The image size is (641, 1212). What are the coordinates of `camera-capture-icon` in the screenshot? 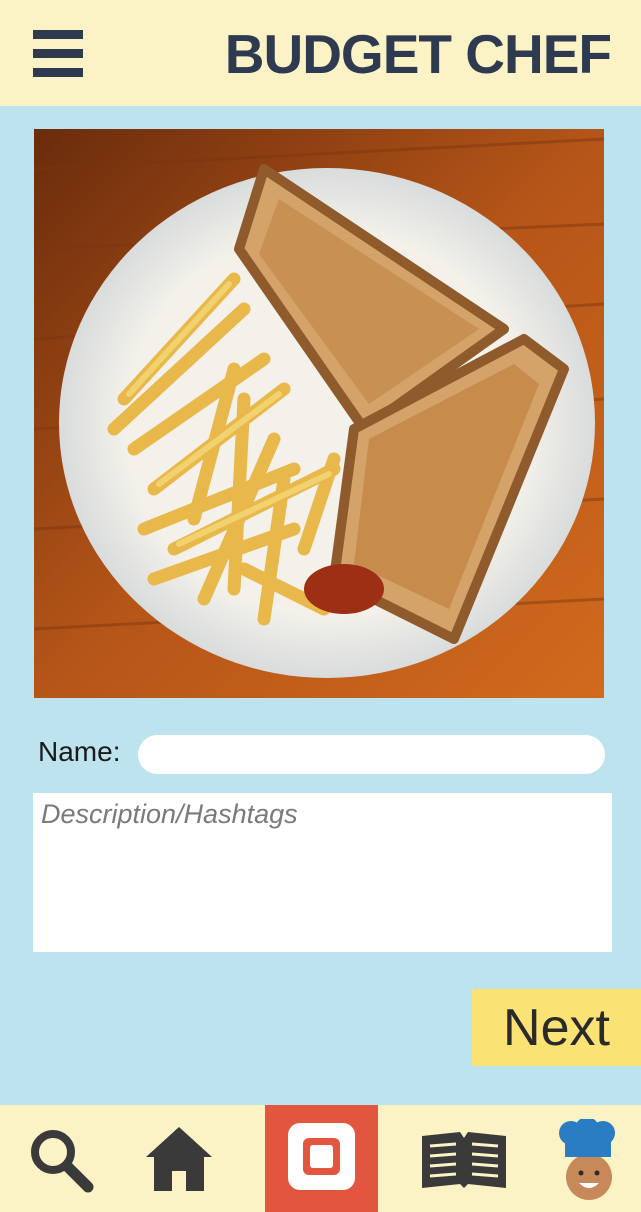 It's located at (321, 1156).